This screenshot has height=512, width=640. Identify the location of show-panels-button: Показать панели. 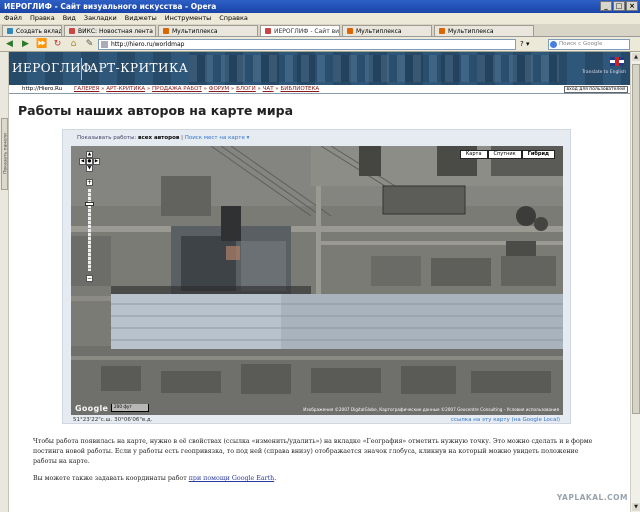
(5, 154).